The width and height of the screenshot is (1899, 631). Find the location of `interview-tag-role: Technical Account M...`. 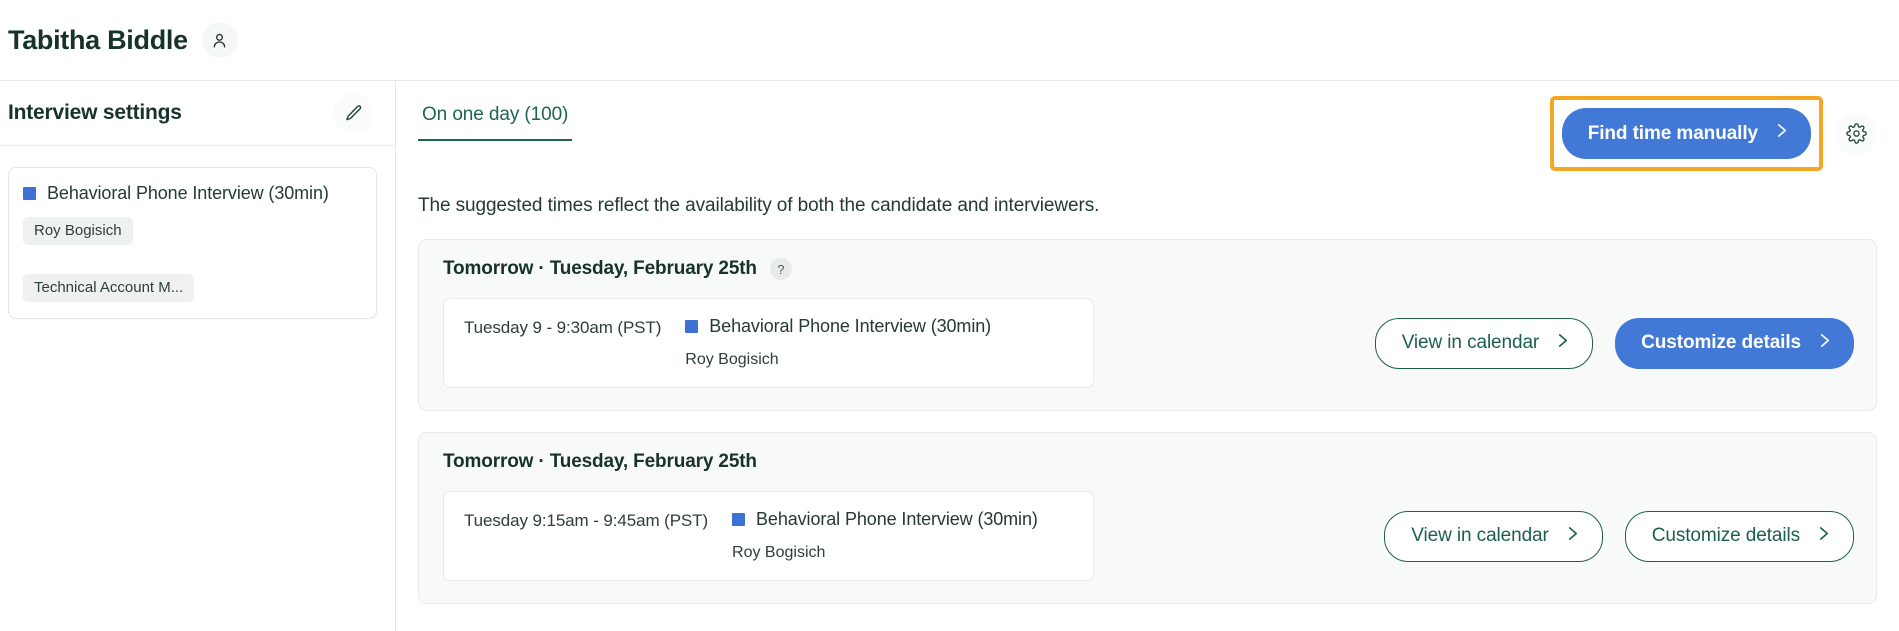

interview-tag-role: Technical Account M... is located at coordinates (109, 288).